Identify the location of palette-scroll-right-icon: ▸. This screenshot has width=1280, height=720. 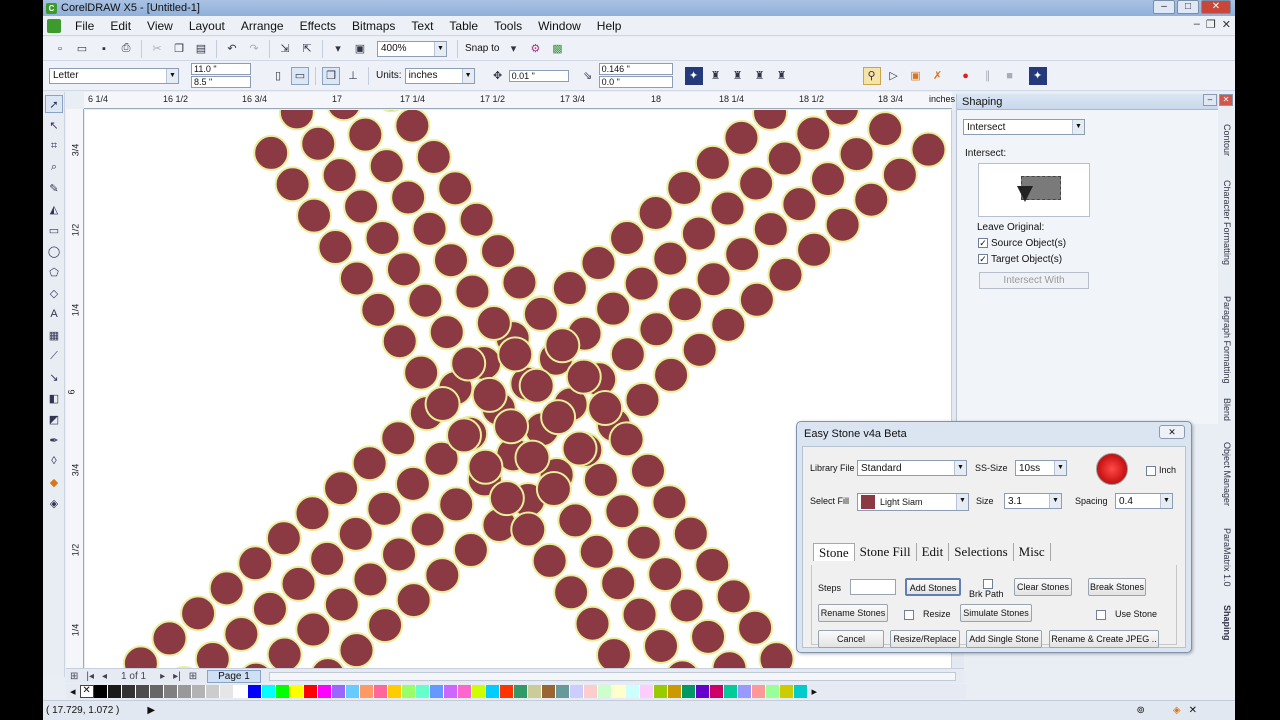
(815, 691).